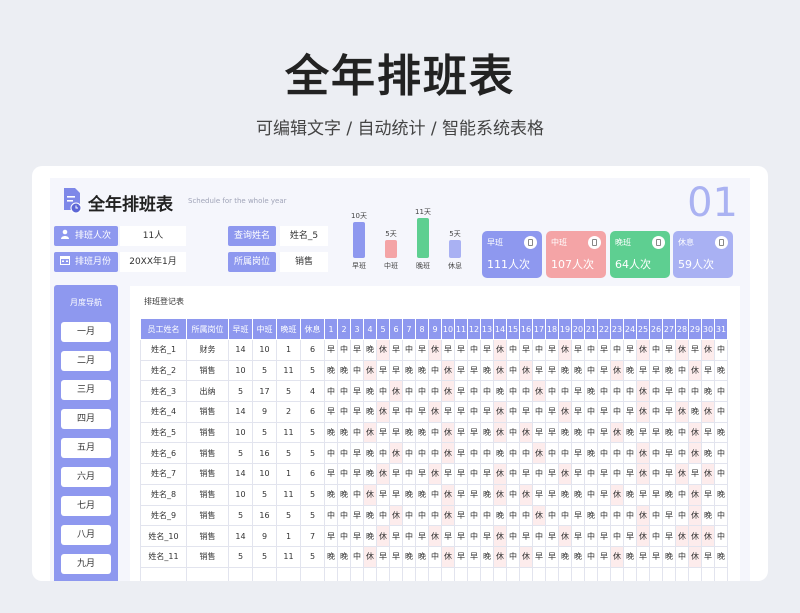 Image resolution: width=800 pixels, height=613 pixels. What do you see at coordinates (86, 302) in the screenshot?
I see `sidebar-title: 月度导航` at bounding box center [86, 302].